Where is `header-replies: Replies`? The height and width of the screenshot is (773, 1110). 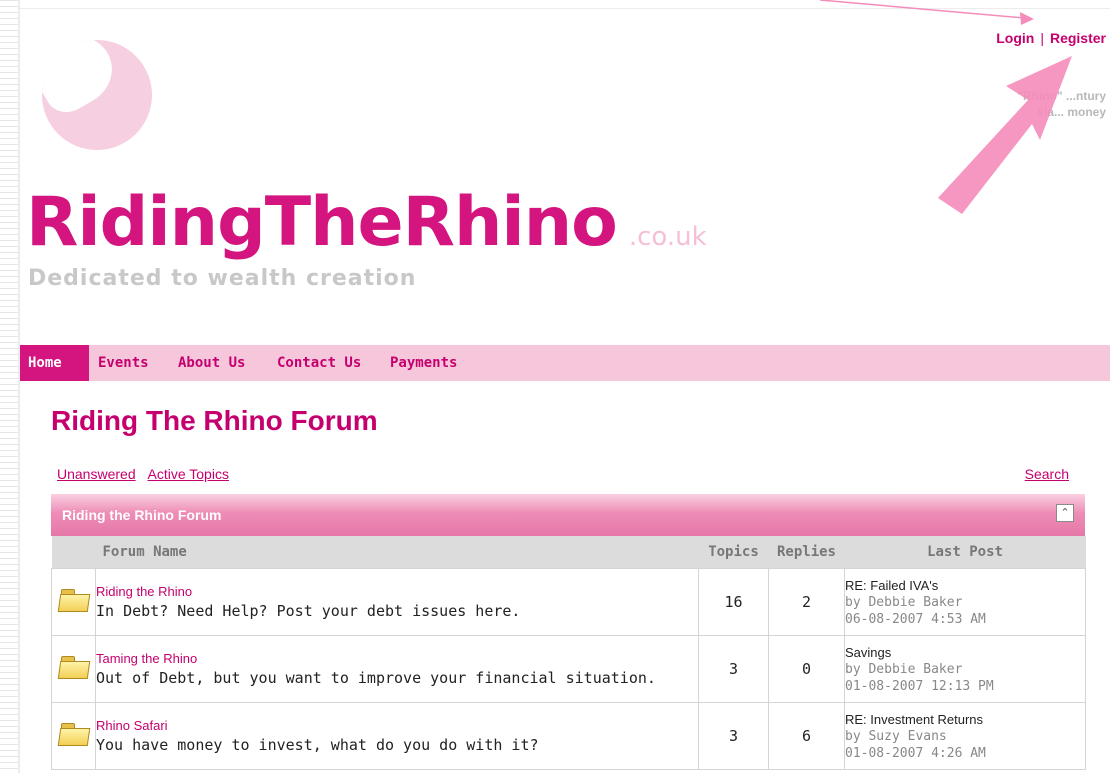
header-replies: Replies is located at coordinates (806, 552).